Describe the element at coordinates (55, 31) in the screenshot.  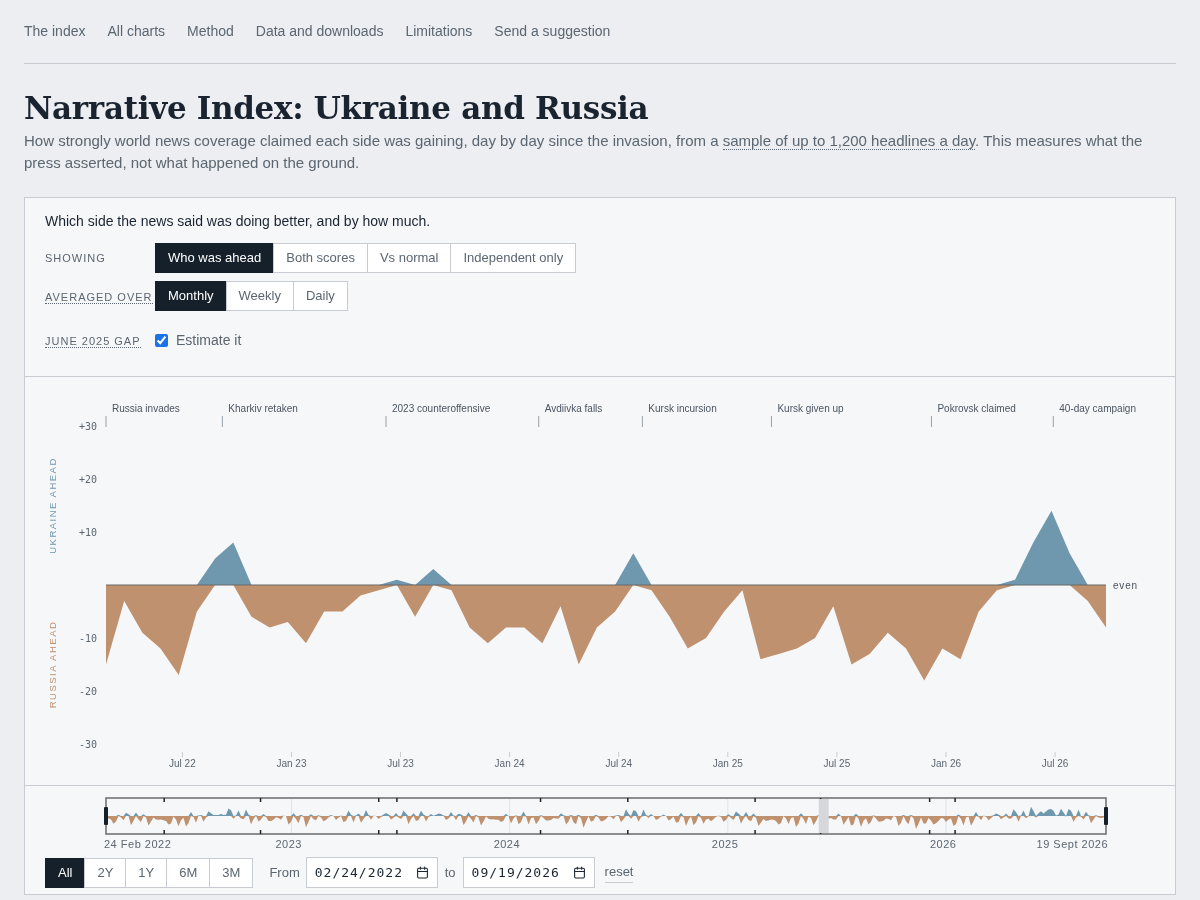
I see `nav-link: The index` at that location.